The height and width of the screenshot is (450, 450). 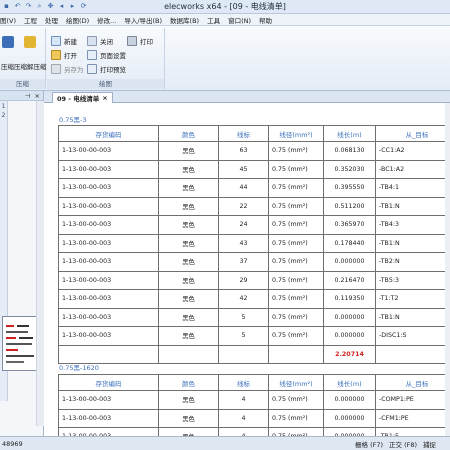 What do you see at coordinates (72, 6) in the screenshot?
I see `forward-arrow-icon: ▸` at bounding box center [72, 6].